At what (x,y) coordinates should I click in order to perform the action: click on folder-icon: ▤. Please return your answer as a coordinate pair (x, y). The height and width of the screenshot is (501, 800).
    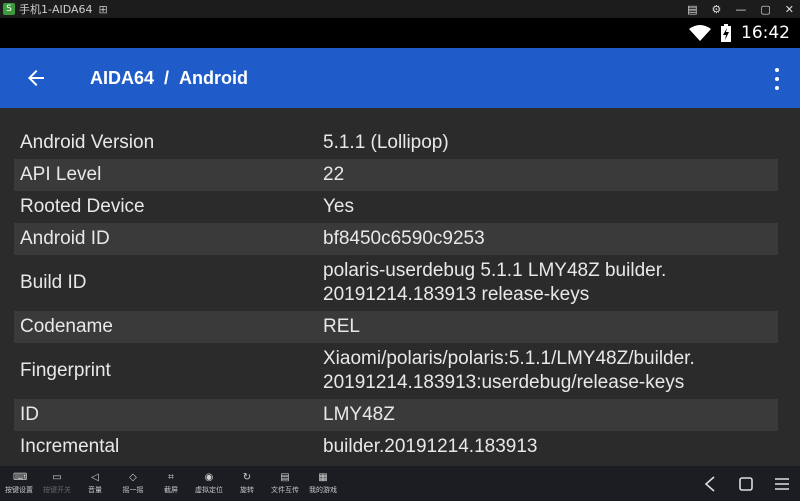
    Looking at the image, I should click on (285, 477).